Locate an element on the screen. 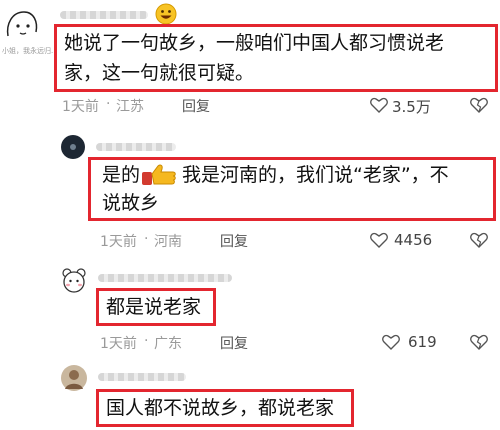  comment-3-reply-button: 回复 is located at coordinates (234, 343).